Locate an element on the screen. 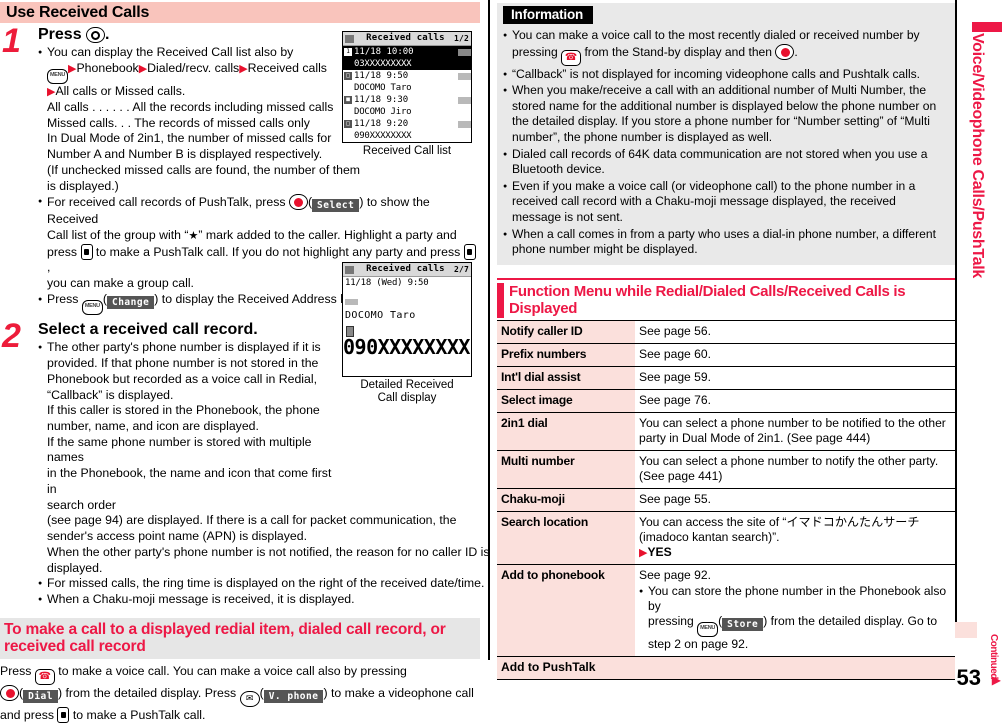 Image resolution: width=1003 pixels, height=723 pixels. call-number: 090XXXXXXXX is located at coordinates (383, 136).